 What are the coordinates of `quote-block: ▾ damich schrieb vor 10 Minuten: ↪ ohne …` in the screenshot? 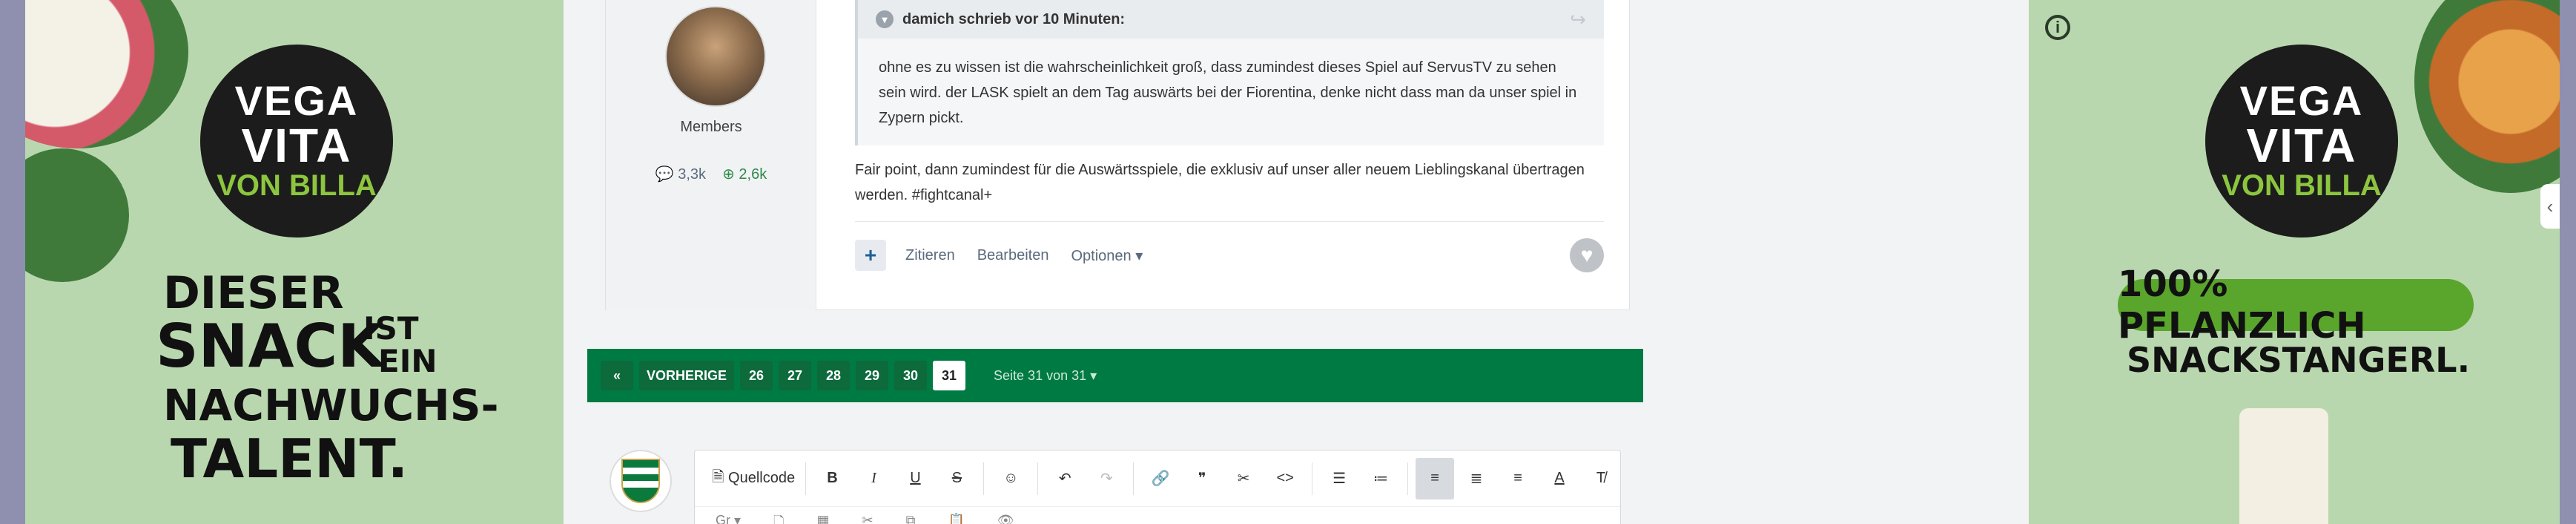 It's located at (1229, 72).